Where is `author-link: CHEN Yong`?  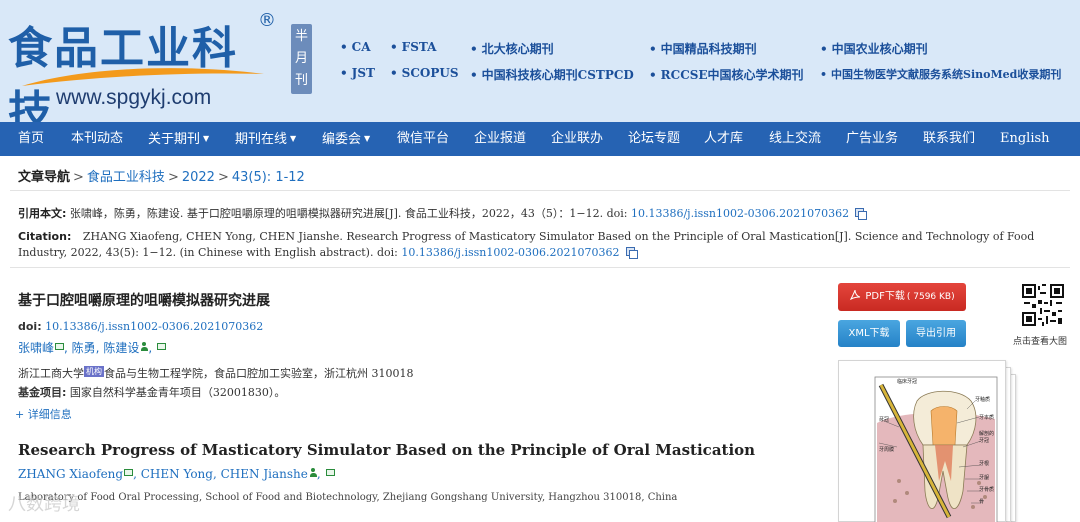
author-link: CHEN Yong is located at coordinates (177, 474).